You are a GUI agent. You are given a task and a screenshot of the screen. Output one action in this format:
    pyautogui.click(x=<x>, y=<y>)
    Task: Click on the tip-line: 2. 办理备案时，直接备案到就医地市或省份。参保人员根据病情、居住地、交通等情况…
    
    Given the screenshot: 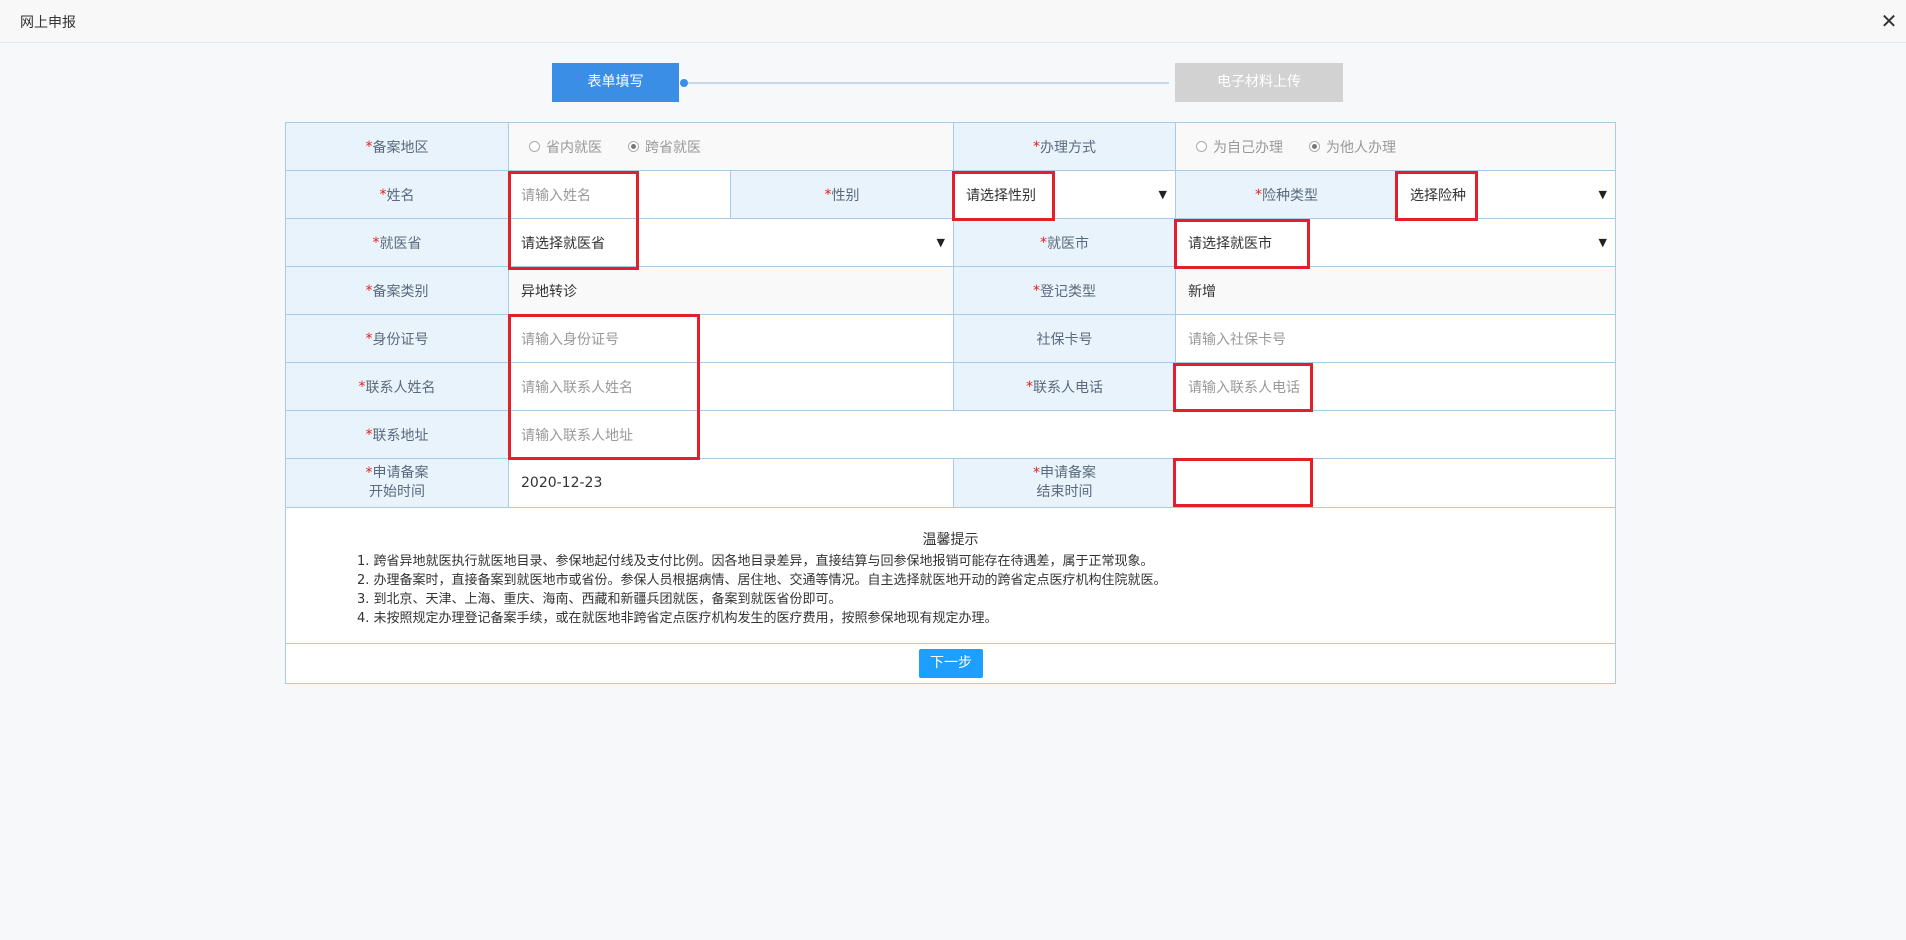 What is the action you would take?
    pyautogui.click(x=762, y=580)
    